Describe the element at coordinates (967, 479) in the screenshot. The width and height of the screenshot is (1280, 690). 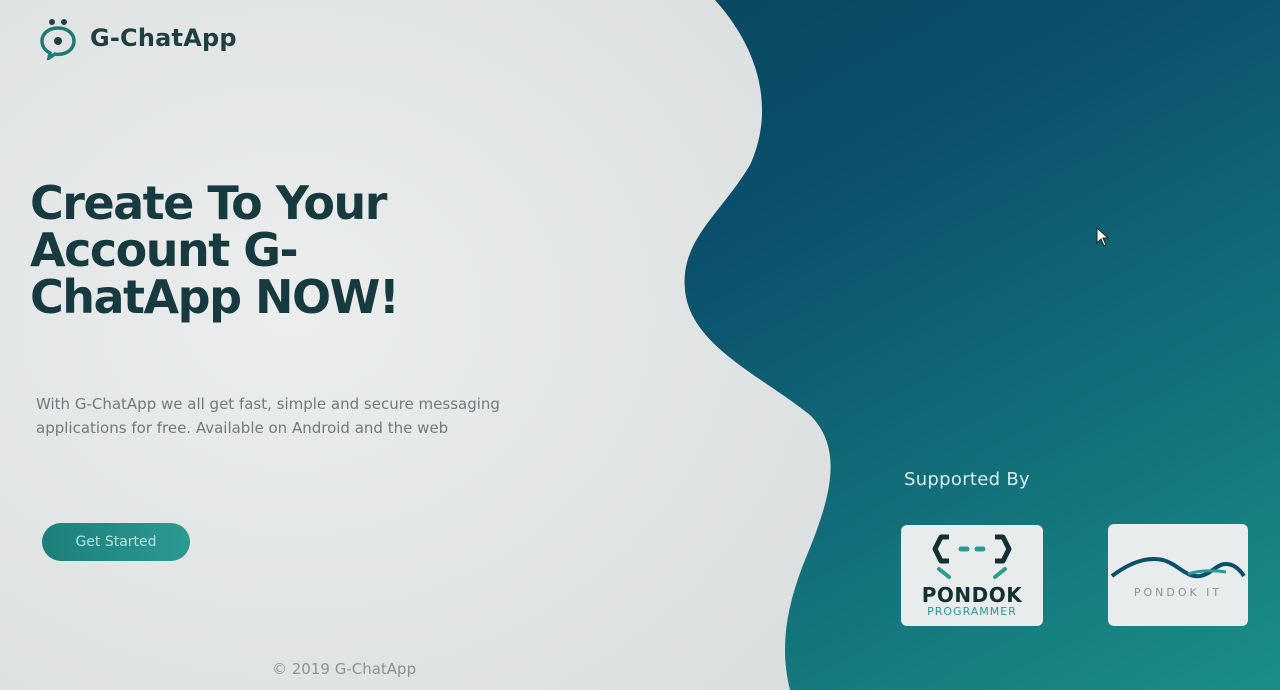
I see `supported-by-title: Supported By` at that location.